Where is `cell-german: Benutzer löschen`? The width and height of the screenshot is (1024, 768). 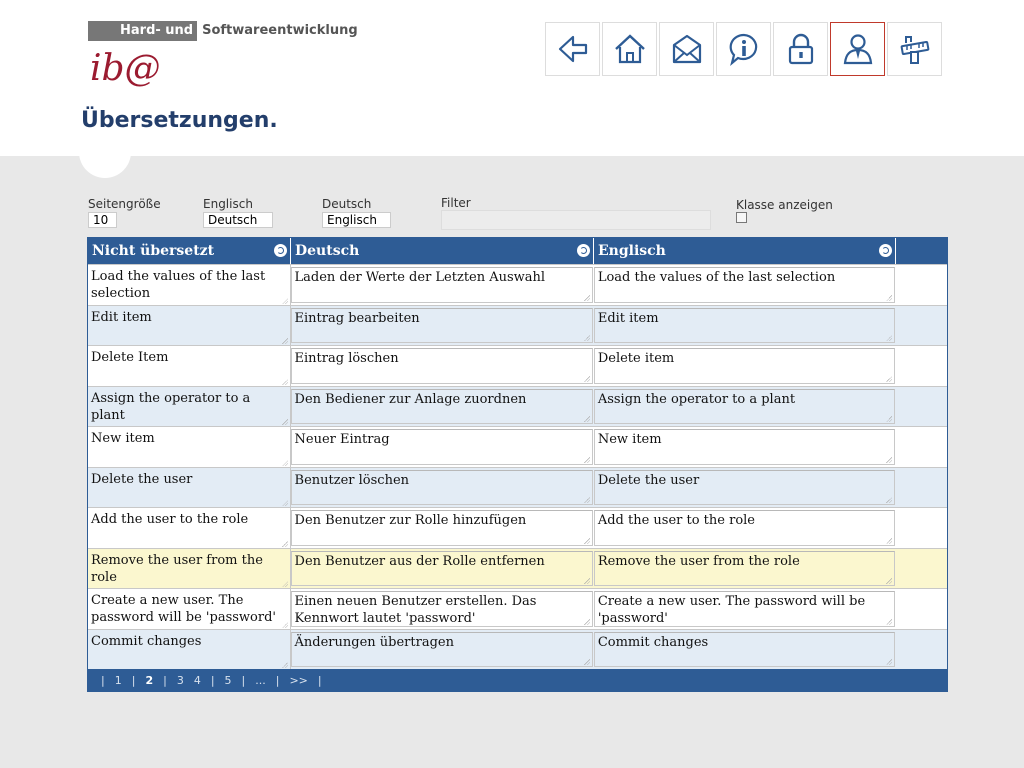
cell-german: Benutzer löschen is located at coordinates (441, 487).